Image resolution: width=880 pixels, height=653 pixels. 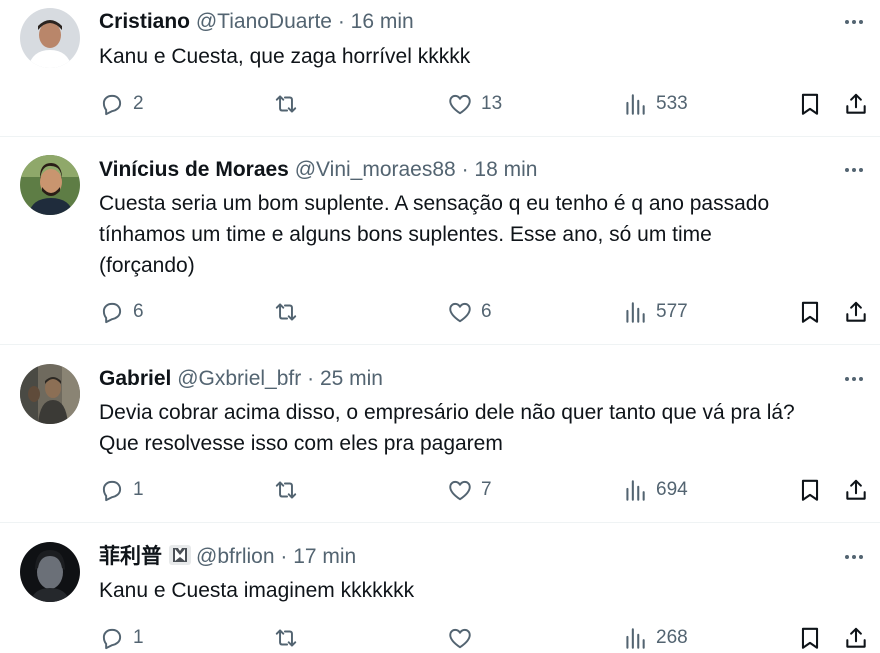 I want to click on views-button: 577, so click(x=655, y=312).